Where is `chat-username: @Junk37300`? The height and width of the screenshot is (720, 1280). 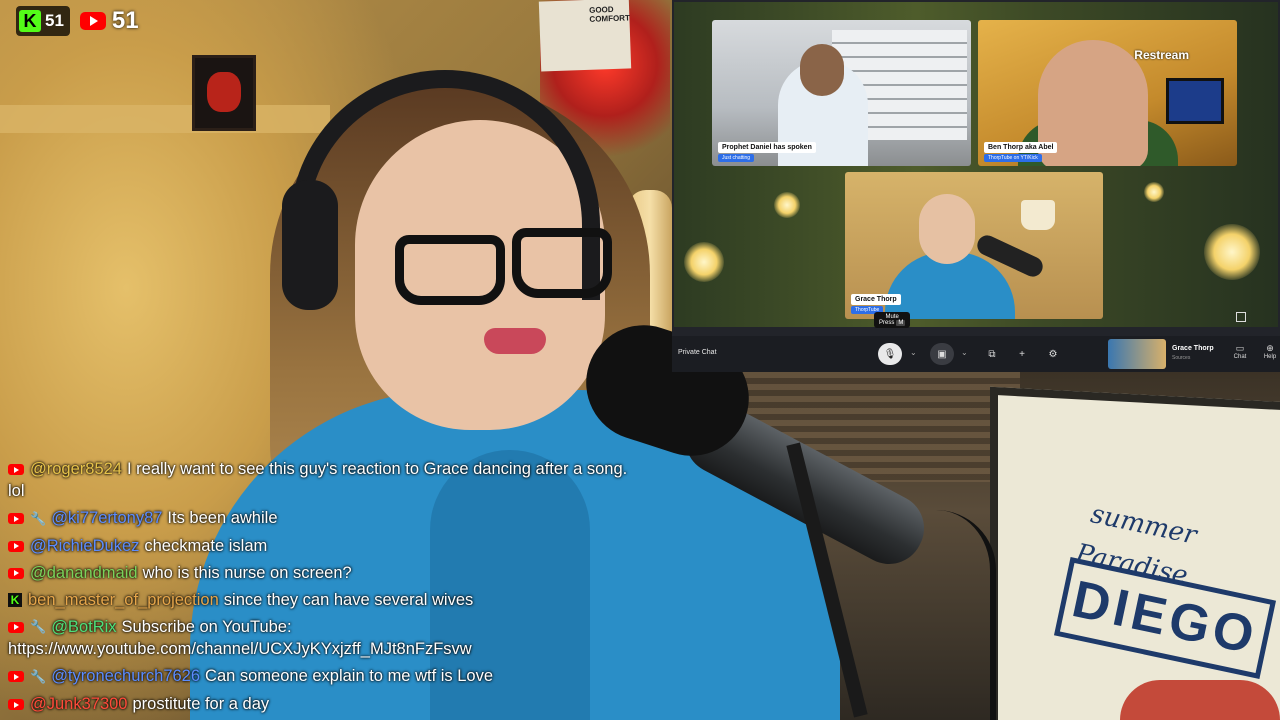 chat-username: @Junk37300 is located at coordinates (79, 703).